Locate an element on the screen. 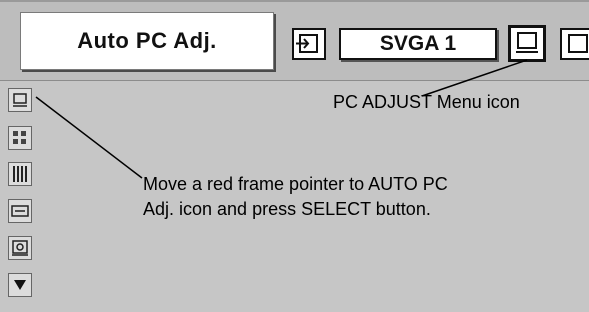 The image size is (589, 312). instruction-leader-line is located at coordinates (89, 137).